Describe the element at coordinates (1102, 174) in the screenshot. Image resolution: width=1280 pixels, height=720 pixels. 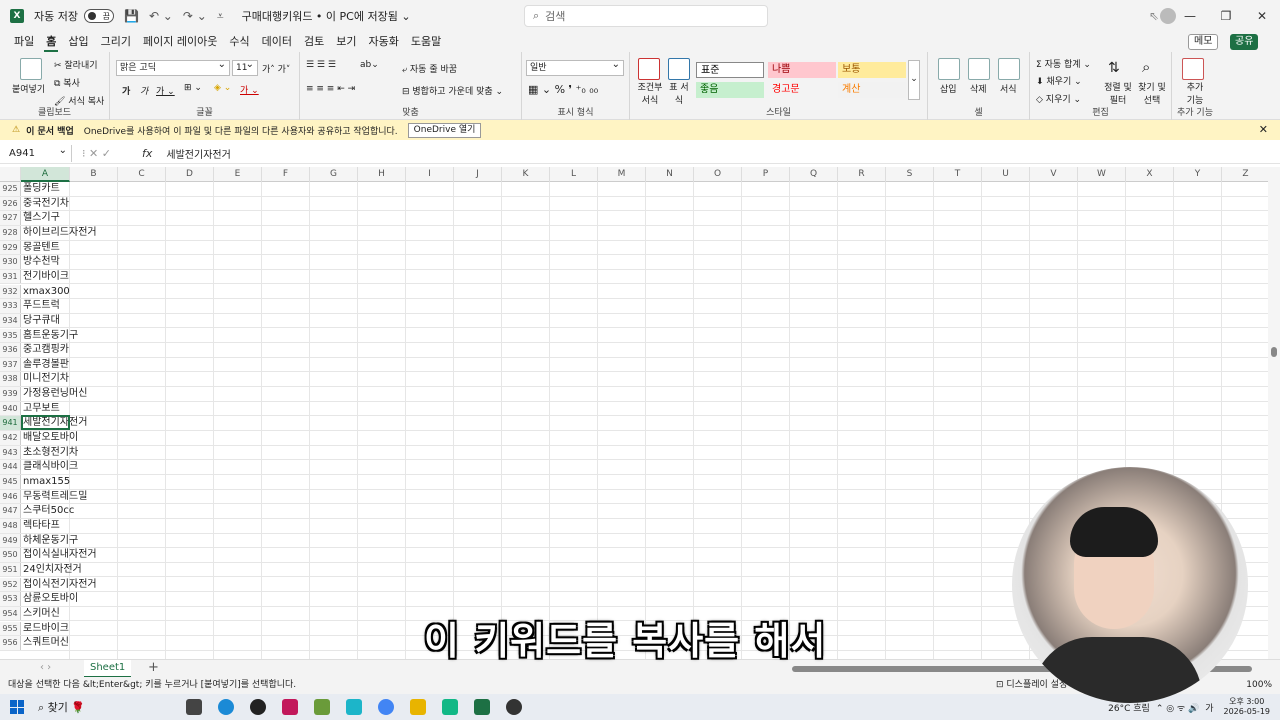
I see `column-header: W` at that location.